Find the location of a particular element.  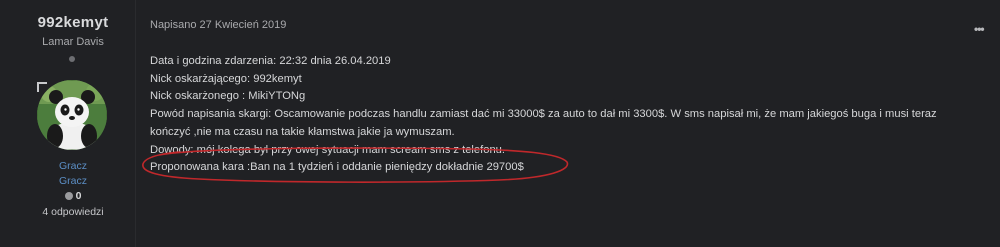

reputation-badge: 0 is located at coordinates (73, 196).